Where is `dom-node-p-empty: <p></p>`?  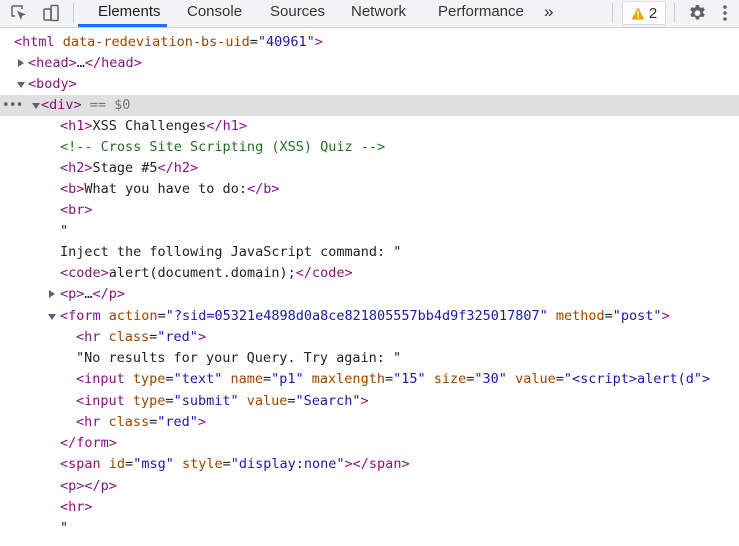 dom-node-p-empty: <p></p> is located at coordinates (369, 486).